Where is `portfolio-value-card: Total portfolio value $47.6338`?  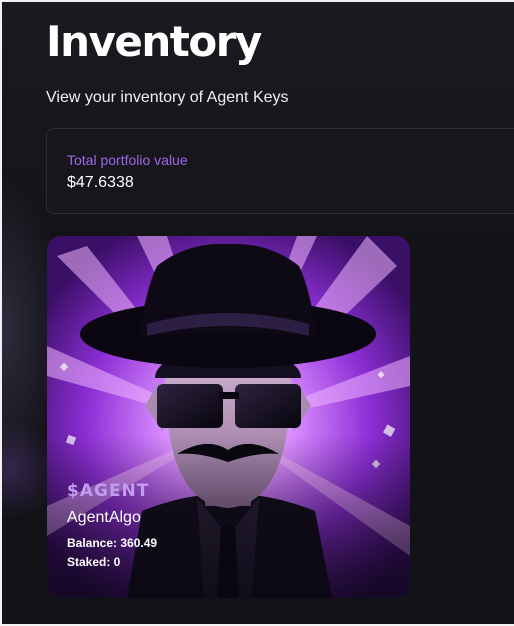 portfolio-value-card: Total portfolio value $47.6338 is located at coordinates (280, 171).